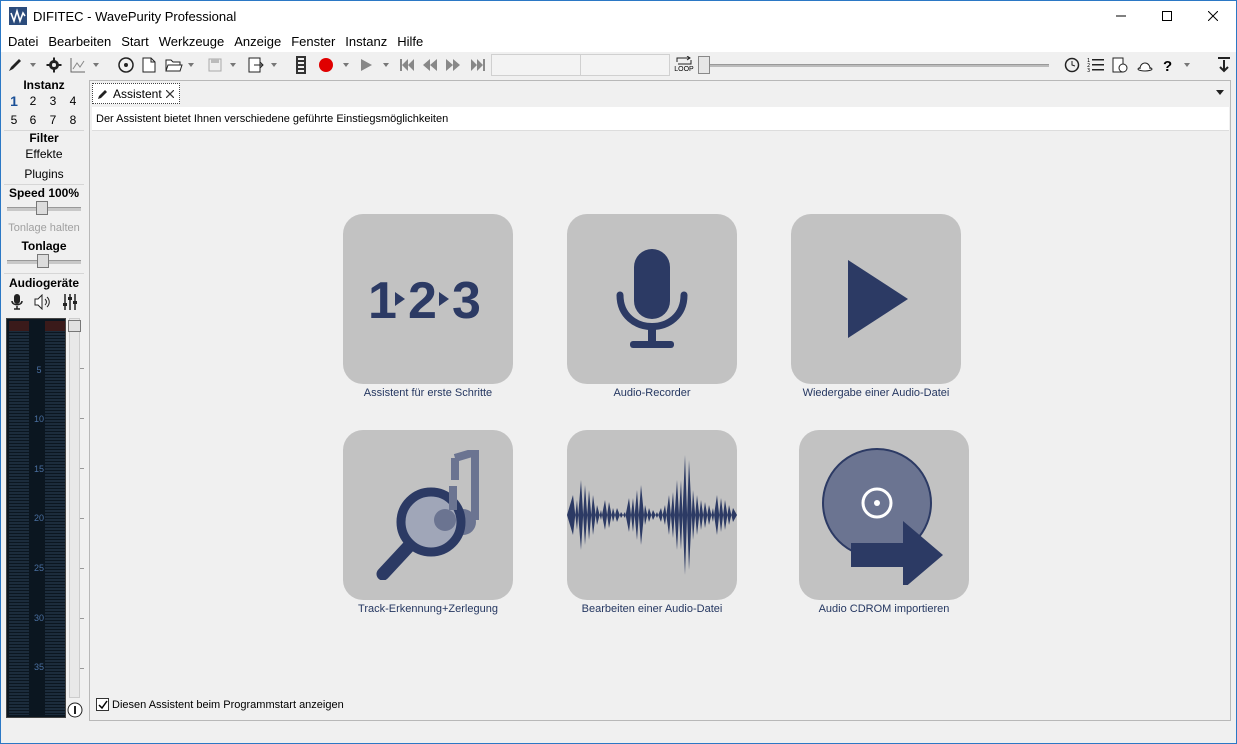 The height and width of the screenshot is (744, 1237). Describe the element at coordinates (14, 120) in the screenshot. I see `instance-5: 5` at that location.